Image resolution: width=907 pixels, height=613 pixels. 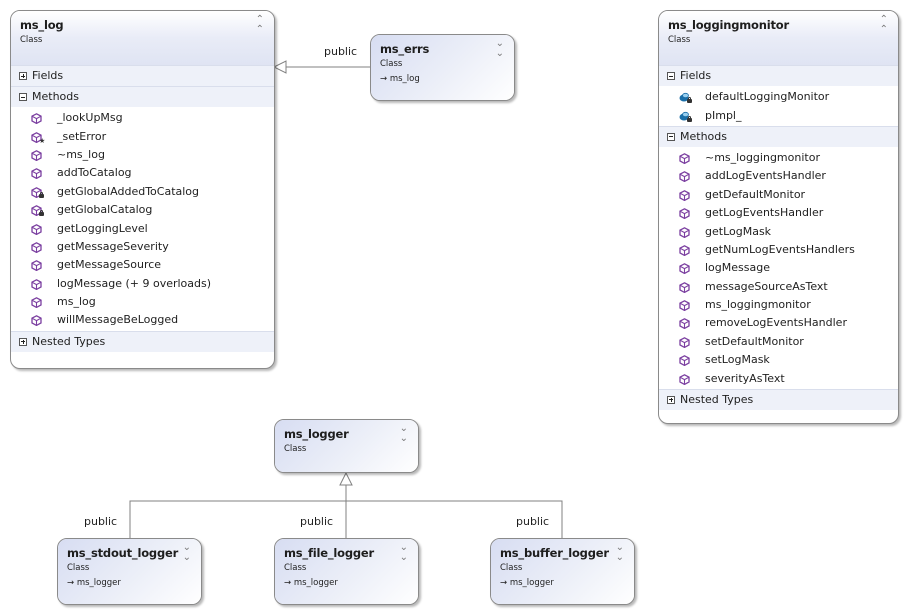 I want to click on class-shape-ms-errs: ms_errs Class → ms_log ⌄ ⌄, so click(x=442, y=67).